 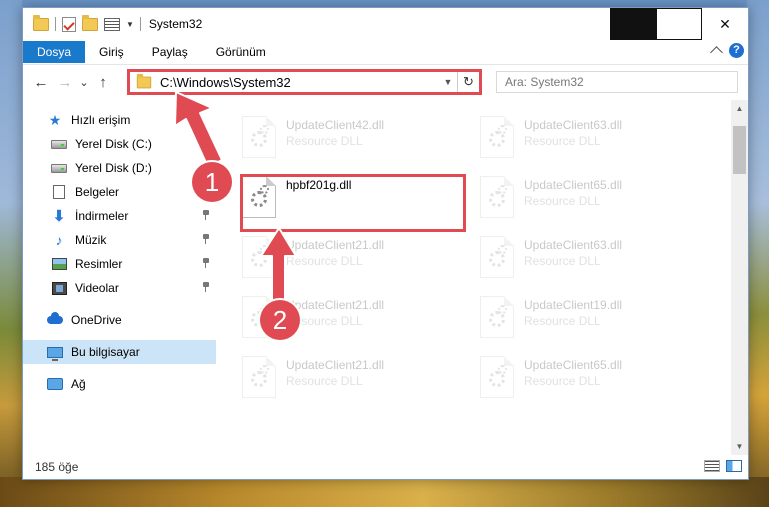 What do you see at coordinates (278, 264) in the screenshot?
I see `arrow-to-file` at bounding box center [278, 264].